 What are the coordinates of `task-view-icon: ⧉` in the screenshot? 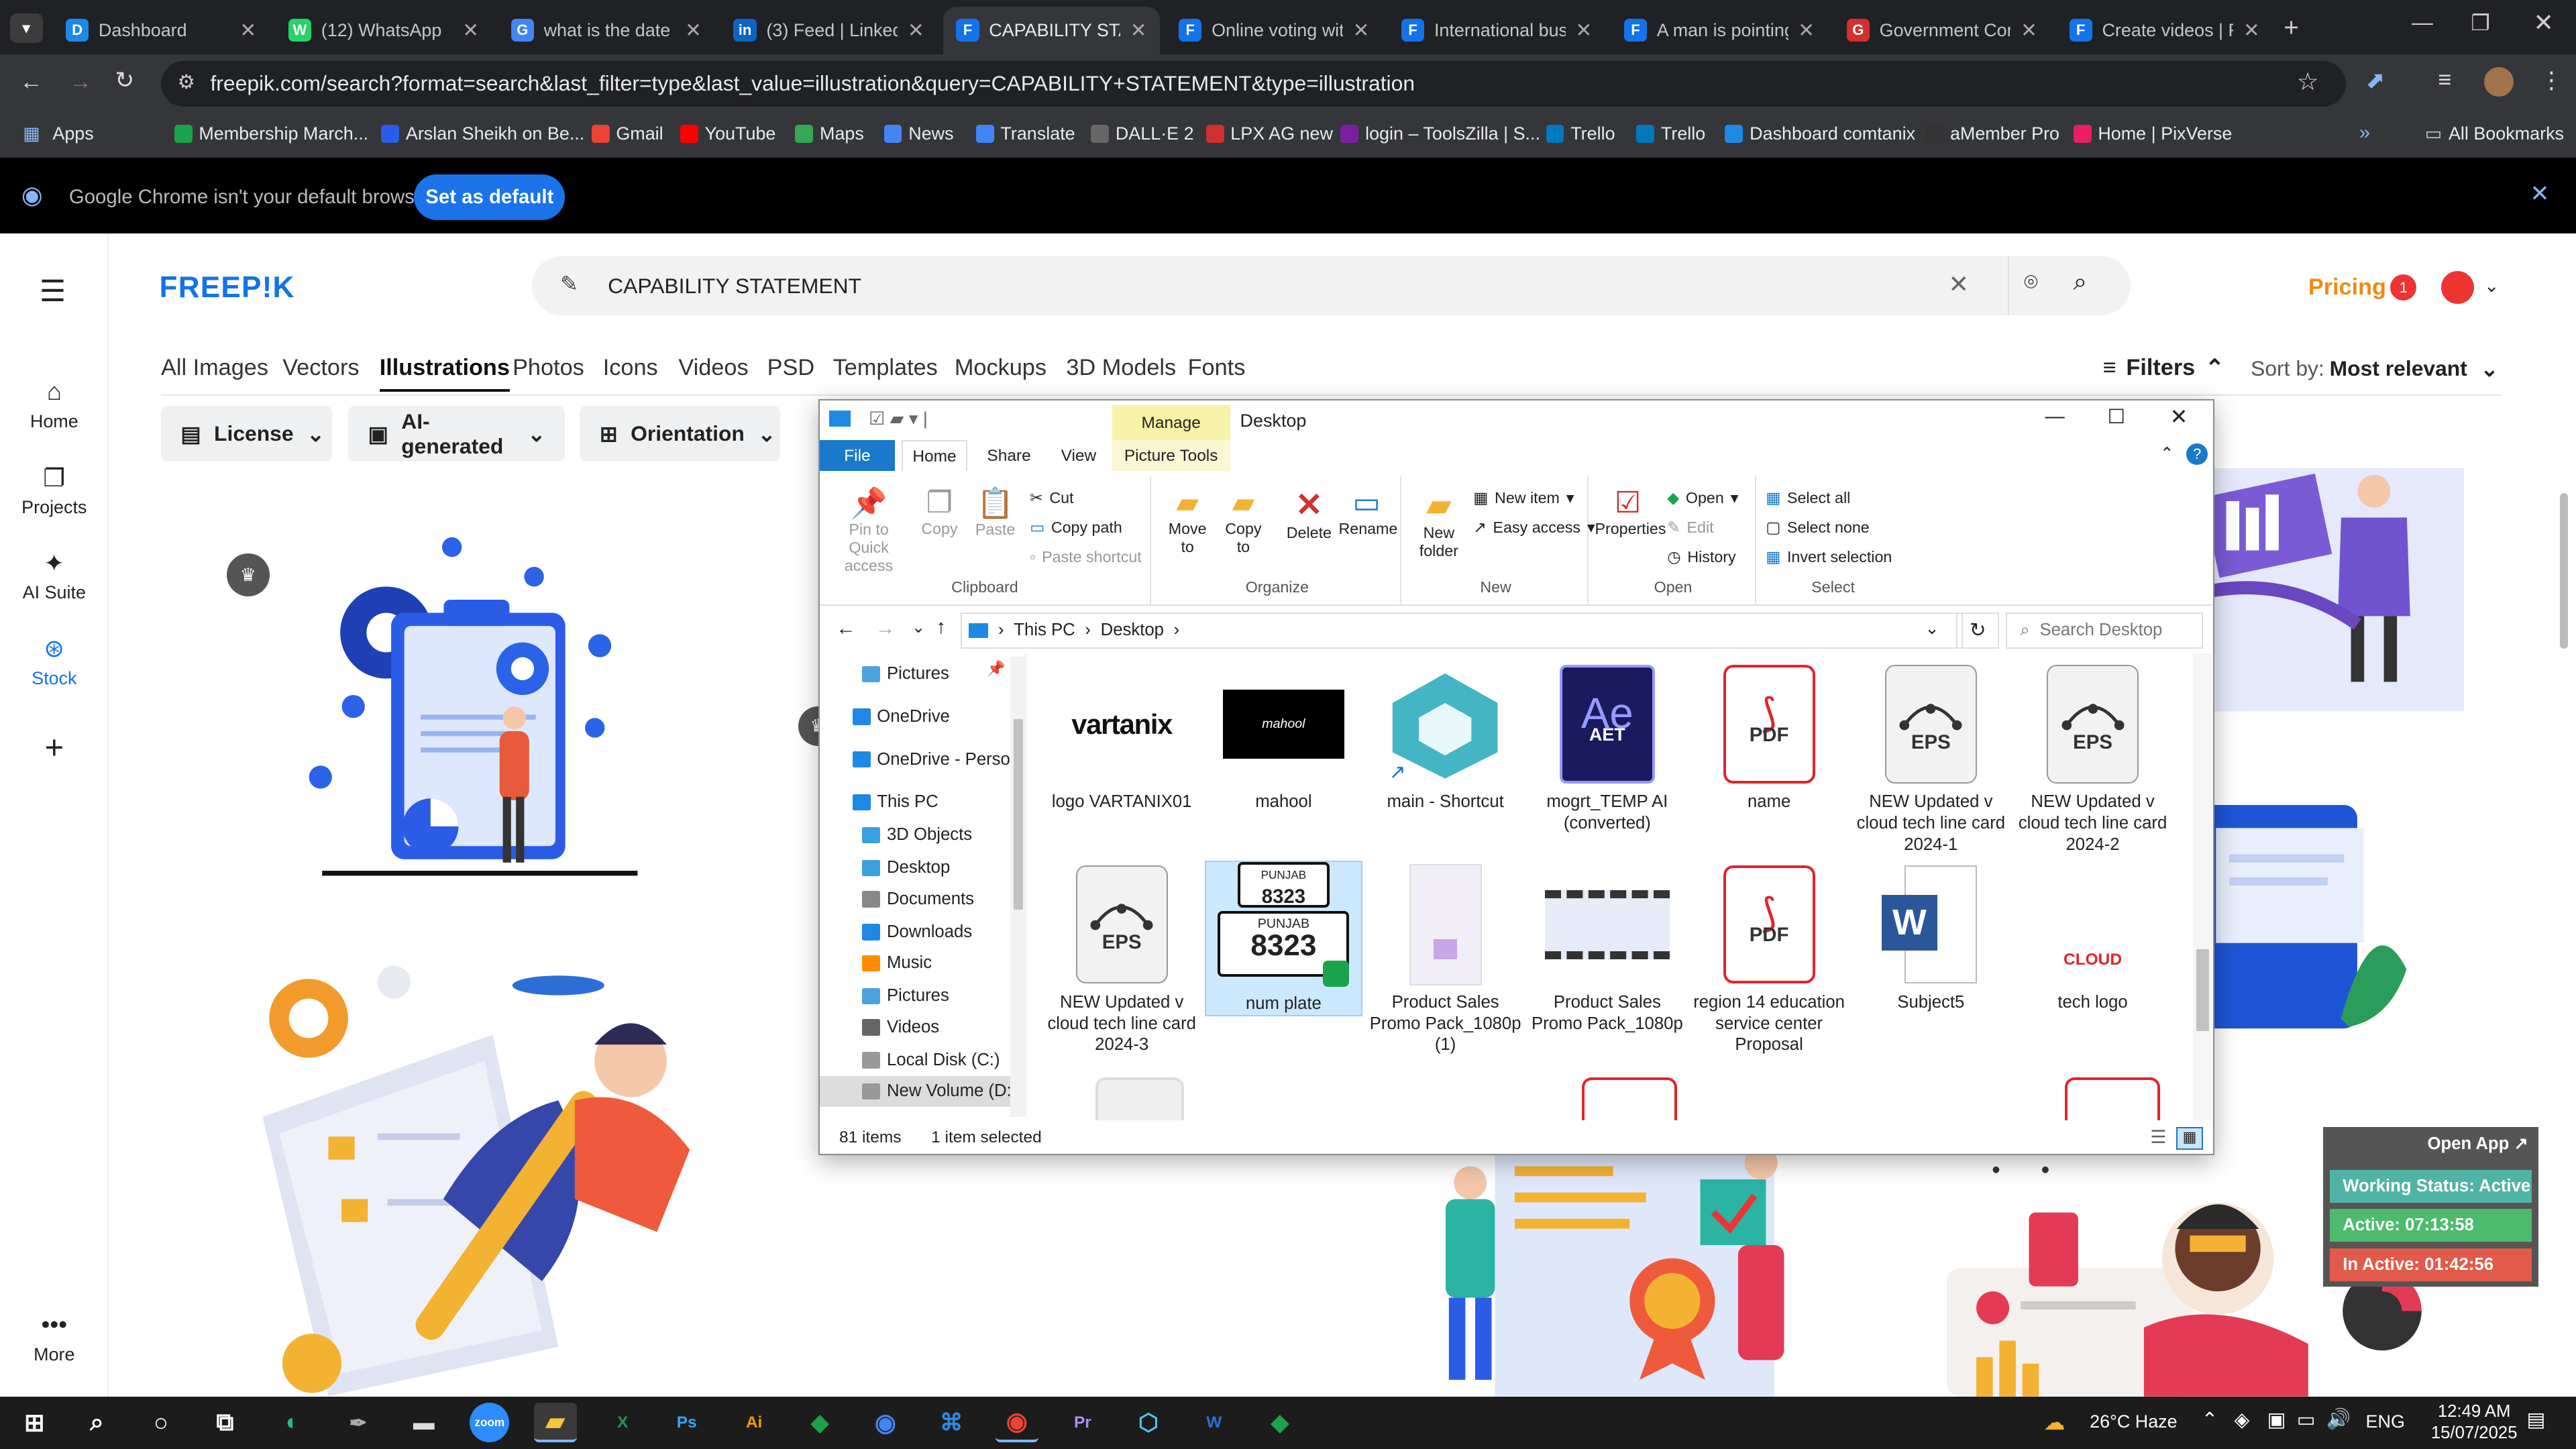 It's located at (225, 1422).